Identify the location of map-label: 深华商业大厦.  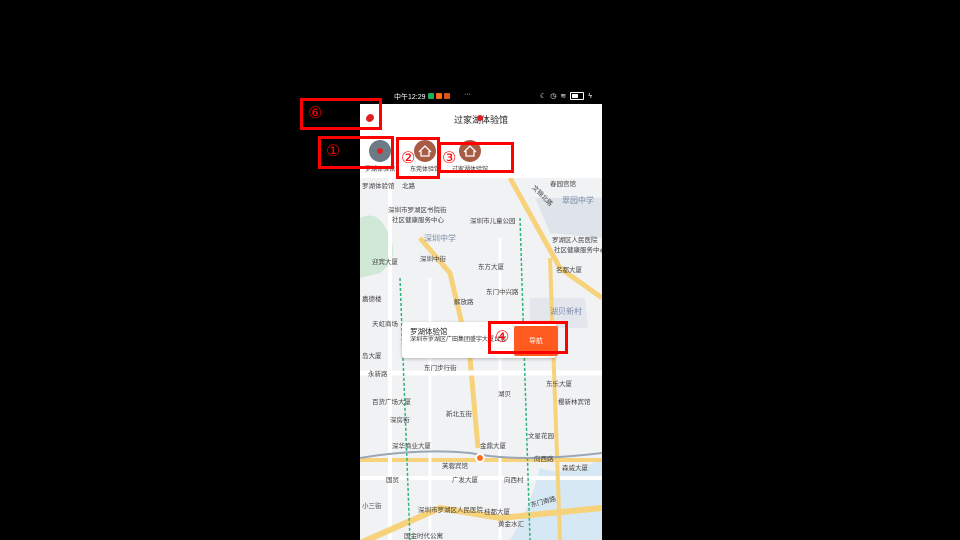
(411, 446).